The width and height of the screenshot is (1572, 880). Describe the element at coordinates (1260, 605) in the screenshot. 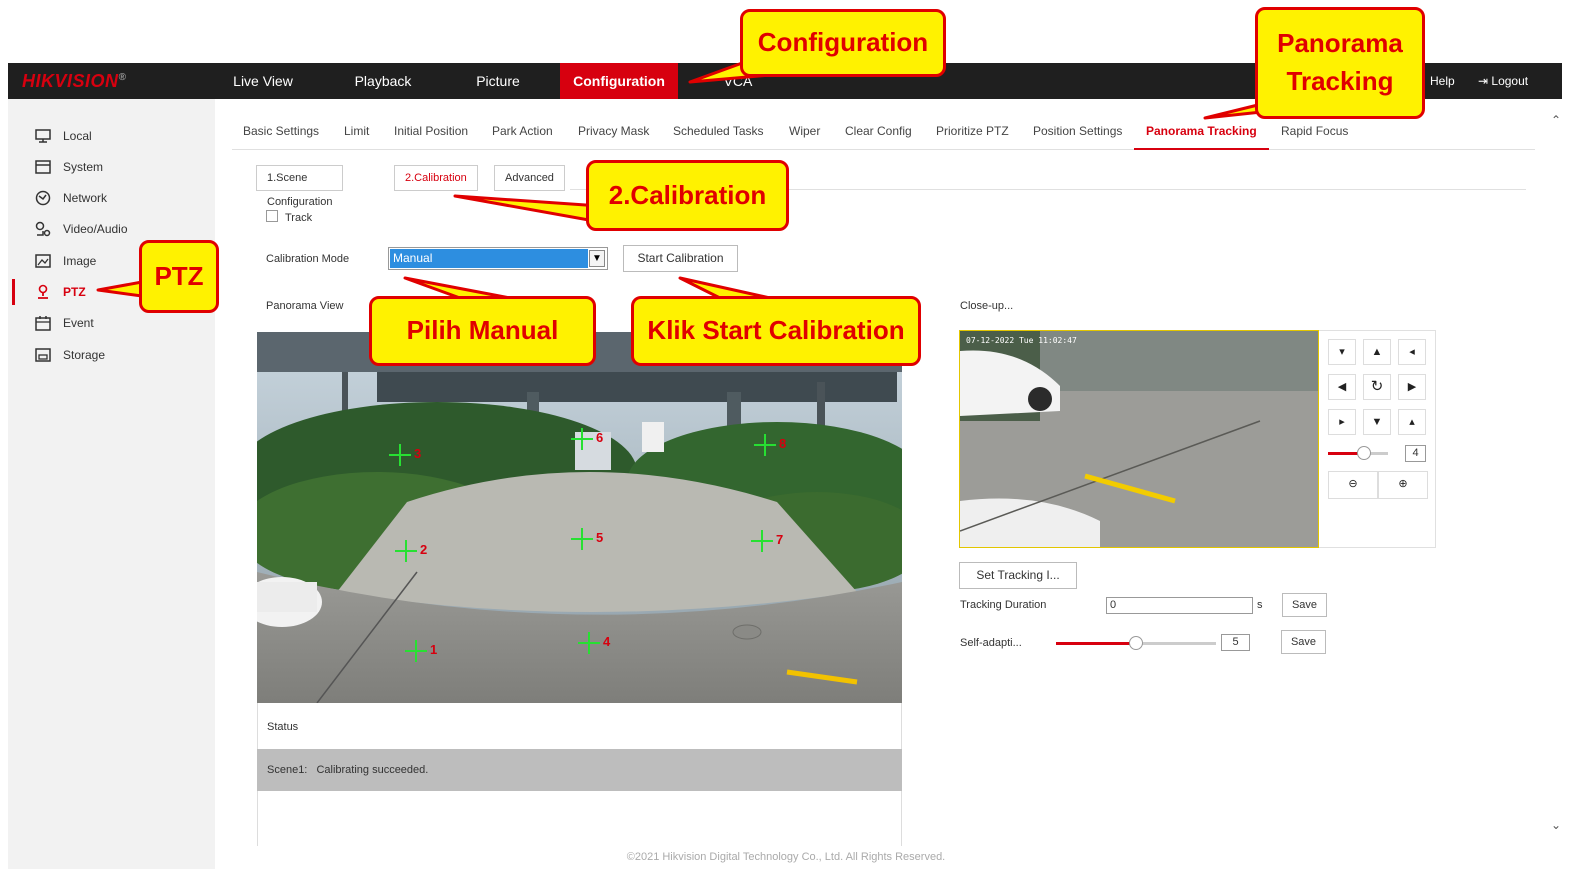

I see `tracking-duration-unit: s` at that location.